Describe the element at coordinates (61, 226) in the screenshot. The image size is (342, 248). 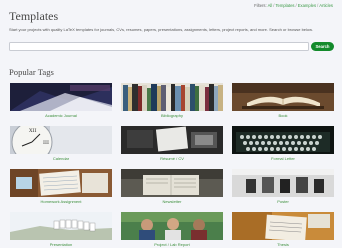
I see `hollywood-image` at that location.